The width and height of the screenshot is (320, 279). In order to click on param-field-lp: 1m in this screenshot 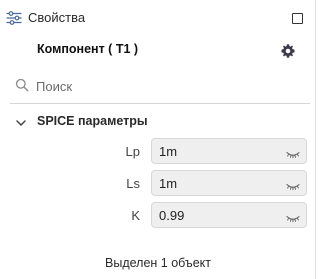, I will do `click(229, 151)`.